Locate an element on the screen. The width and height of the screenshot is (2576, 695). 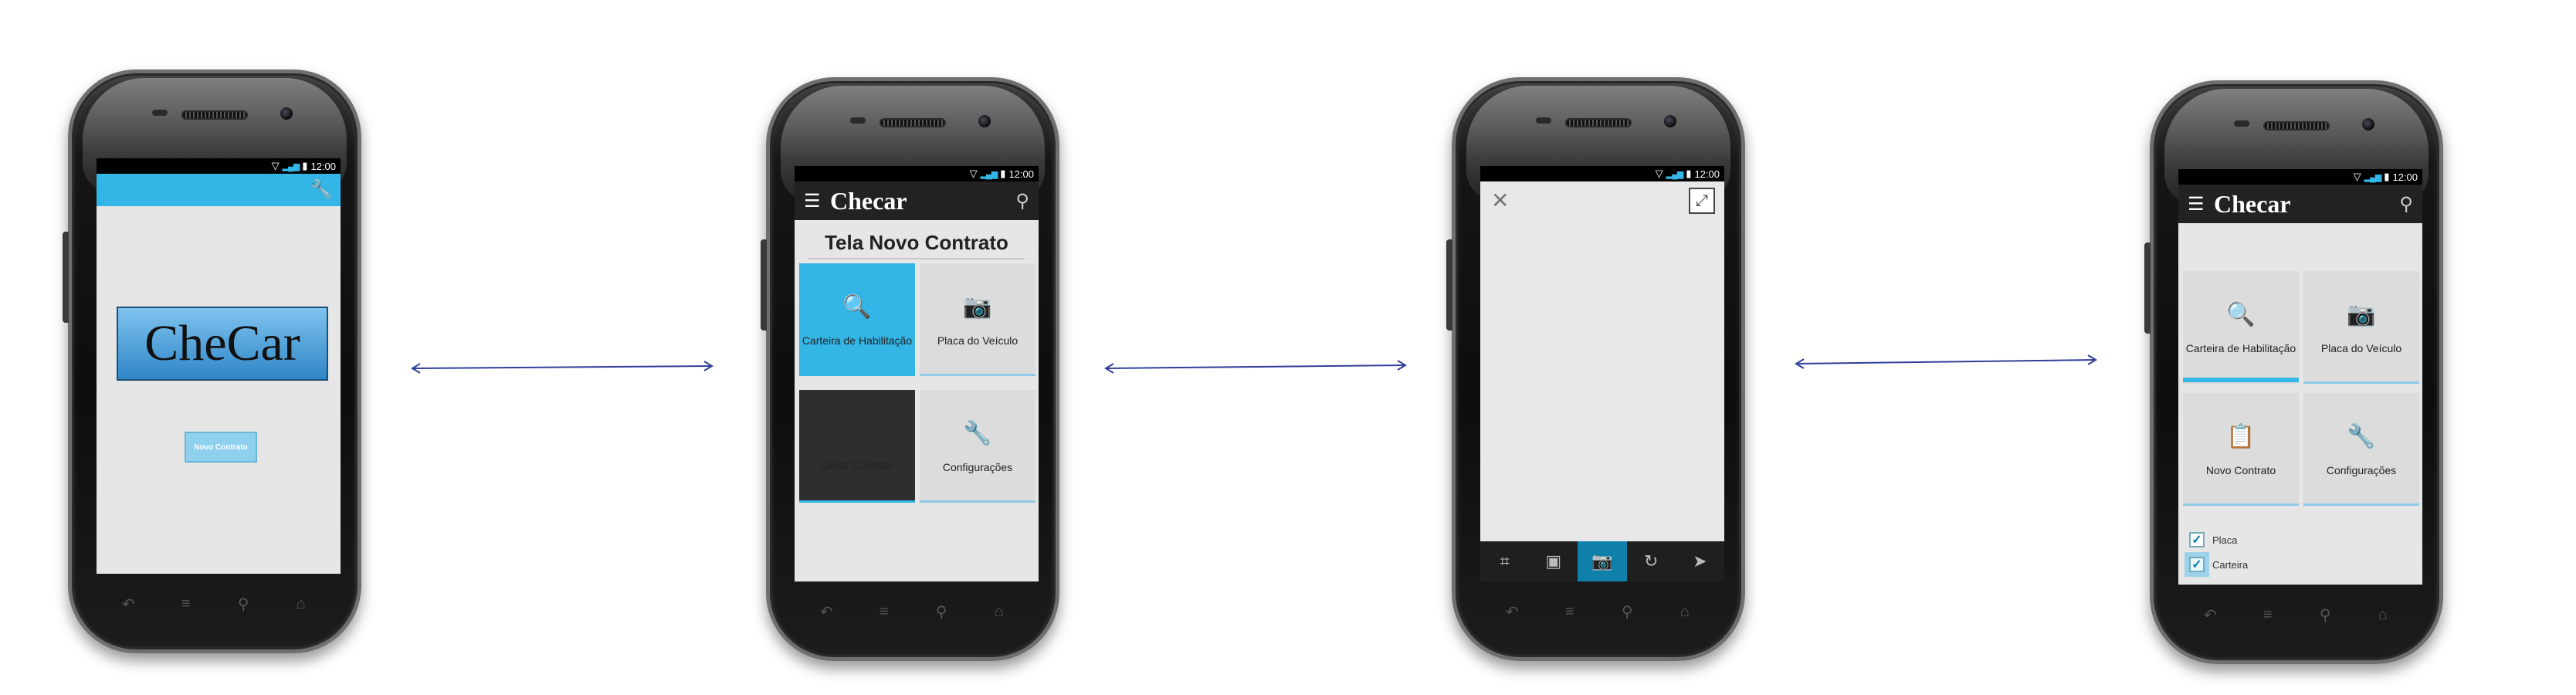
clipboard-icon: 📋 is located at coordinates (2241, 436).